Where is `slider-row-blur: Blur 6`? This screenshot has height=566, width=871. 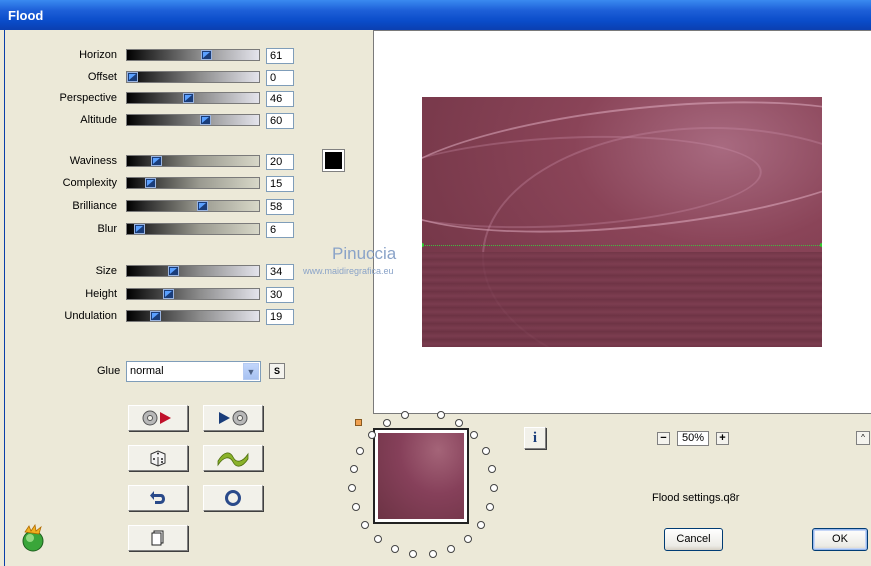 slider-row-blur: Blur 6 is located at coordinates (155, 230).